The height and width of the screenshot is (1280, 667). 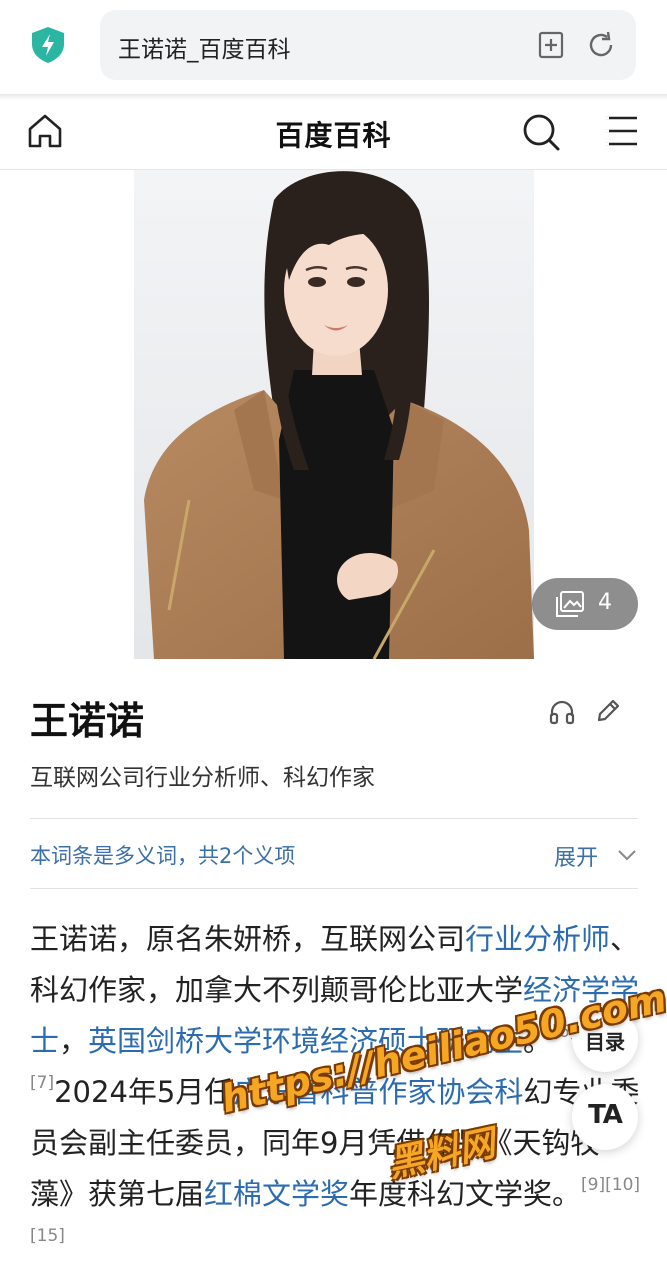 I want to click on font-size-label: TA, so click(x=605, y=1115).